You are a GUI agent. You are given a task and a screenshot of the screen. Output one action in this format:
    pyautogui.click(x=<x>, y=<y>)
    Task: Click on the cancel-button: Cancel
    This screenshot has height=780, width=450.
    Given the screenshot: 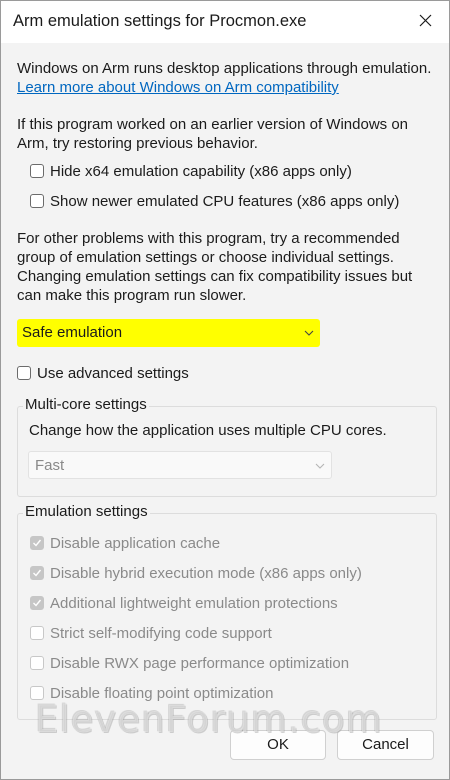 What is the action you would take?
    pyautogui.click(x=385, y=745)
    